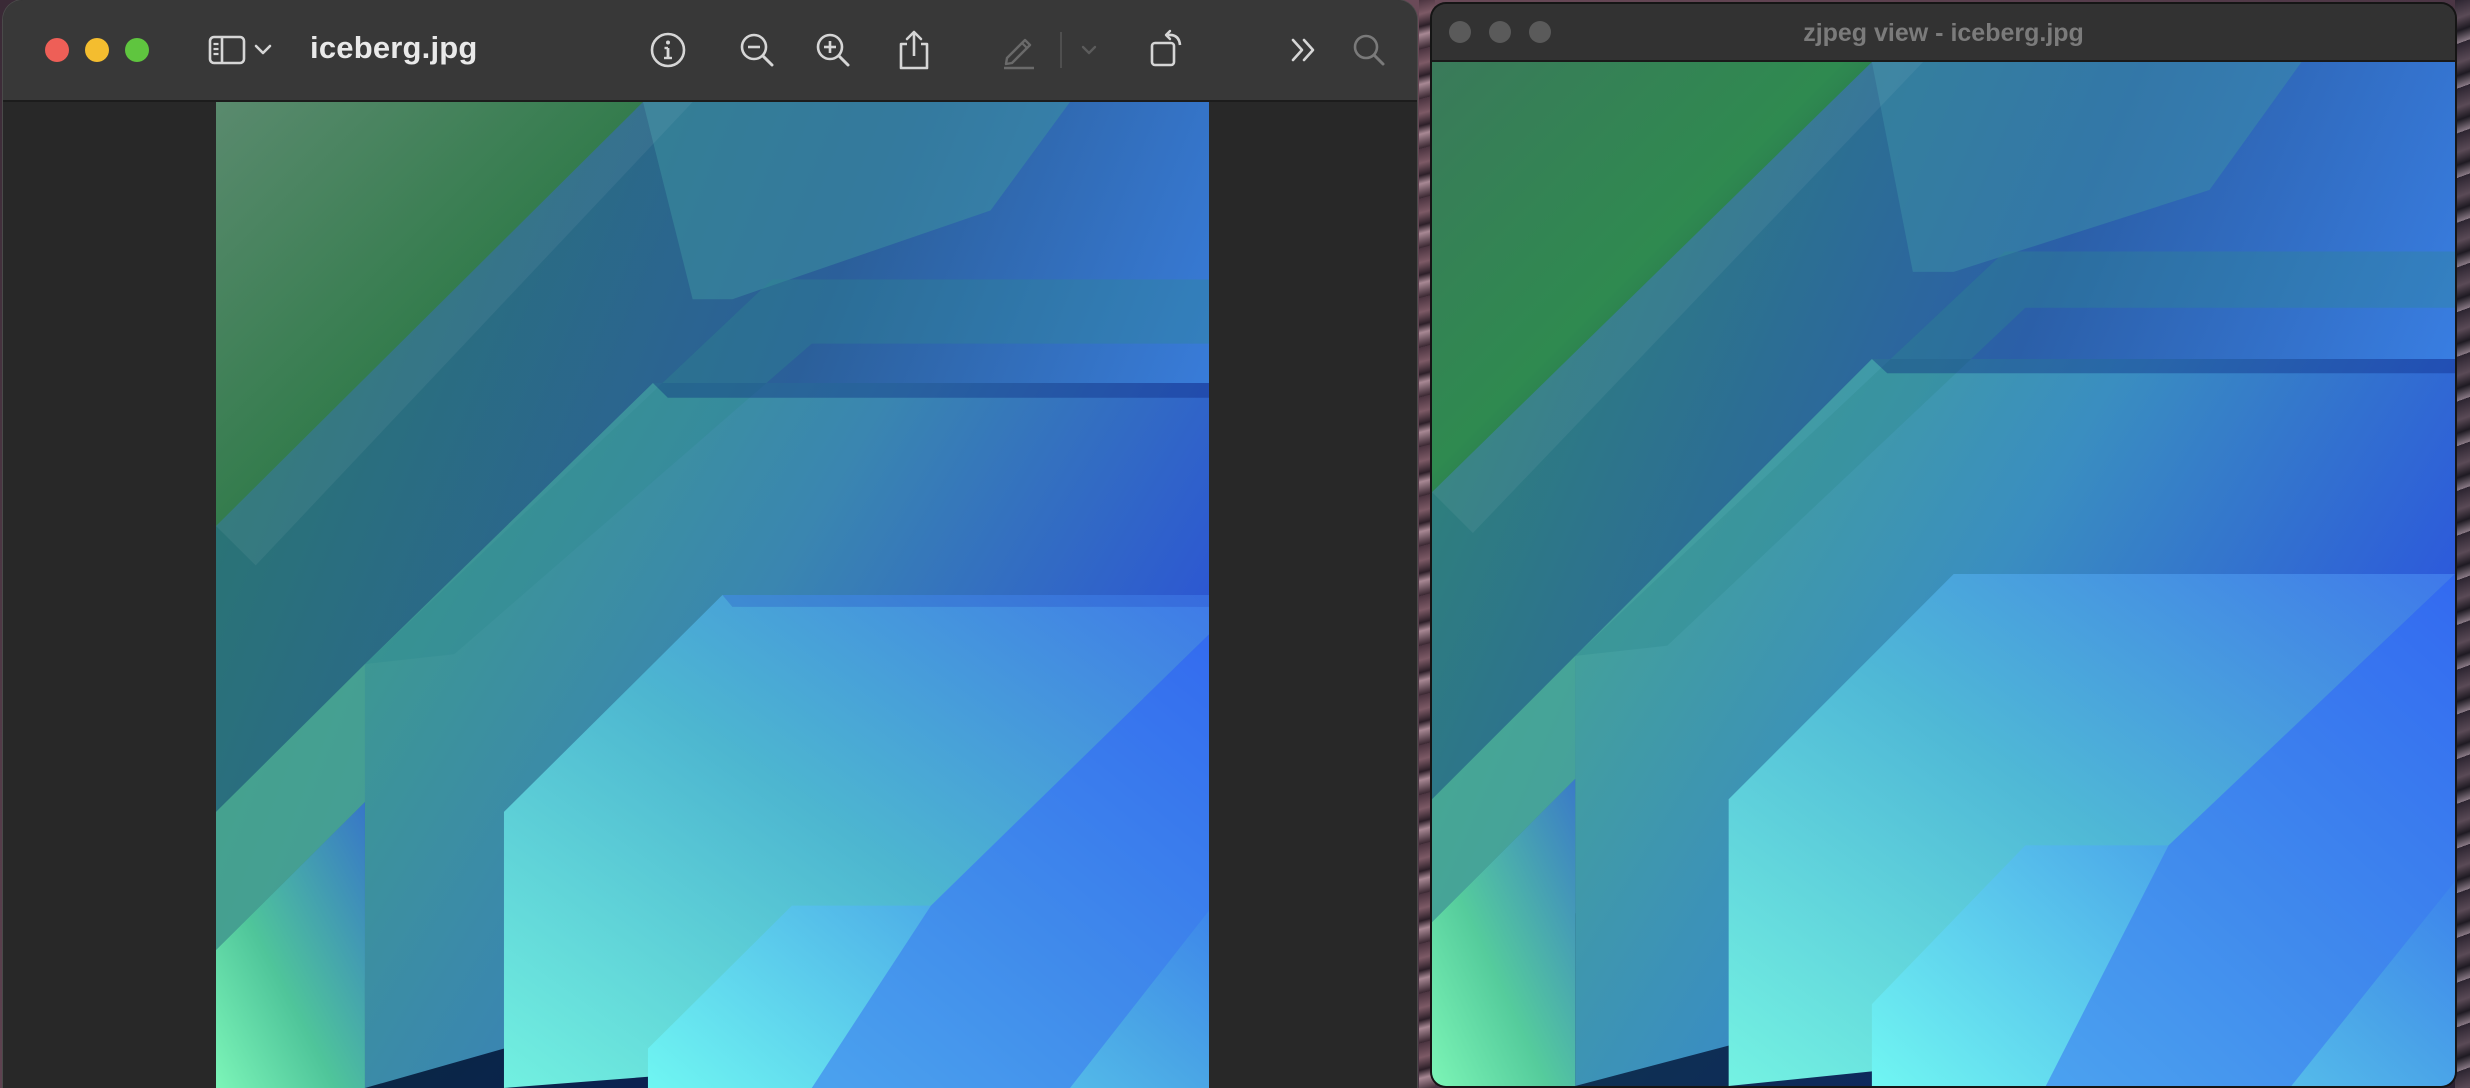 This screenshot has height=1088, width=2470. I want to click on window-title: zjpeg view - iceberg.jpg, so click(1943, 33).